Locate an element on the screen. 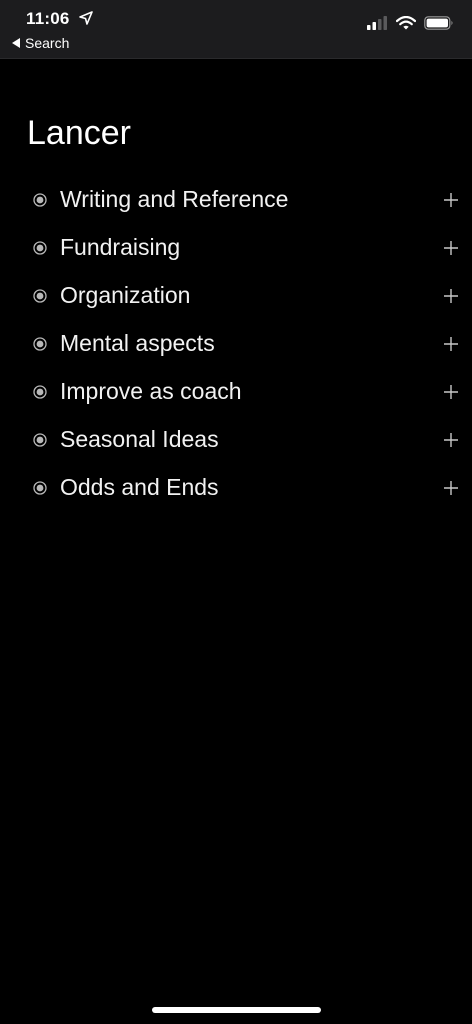 The height and width of the screenshot is (1024, 472). location-arrow-icon is located at coordinates (86, 18).